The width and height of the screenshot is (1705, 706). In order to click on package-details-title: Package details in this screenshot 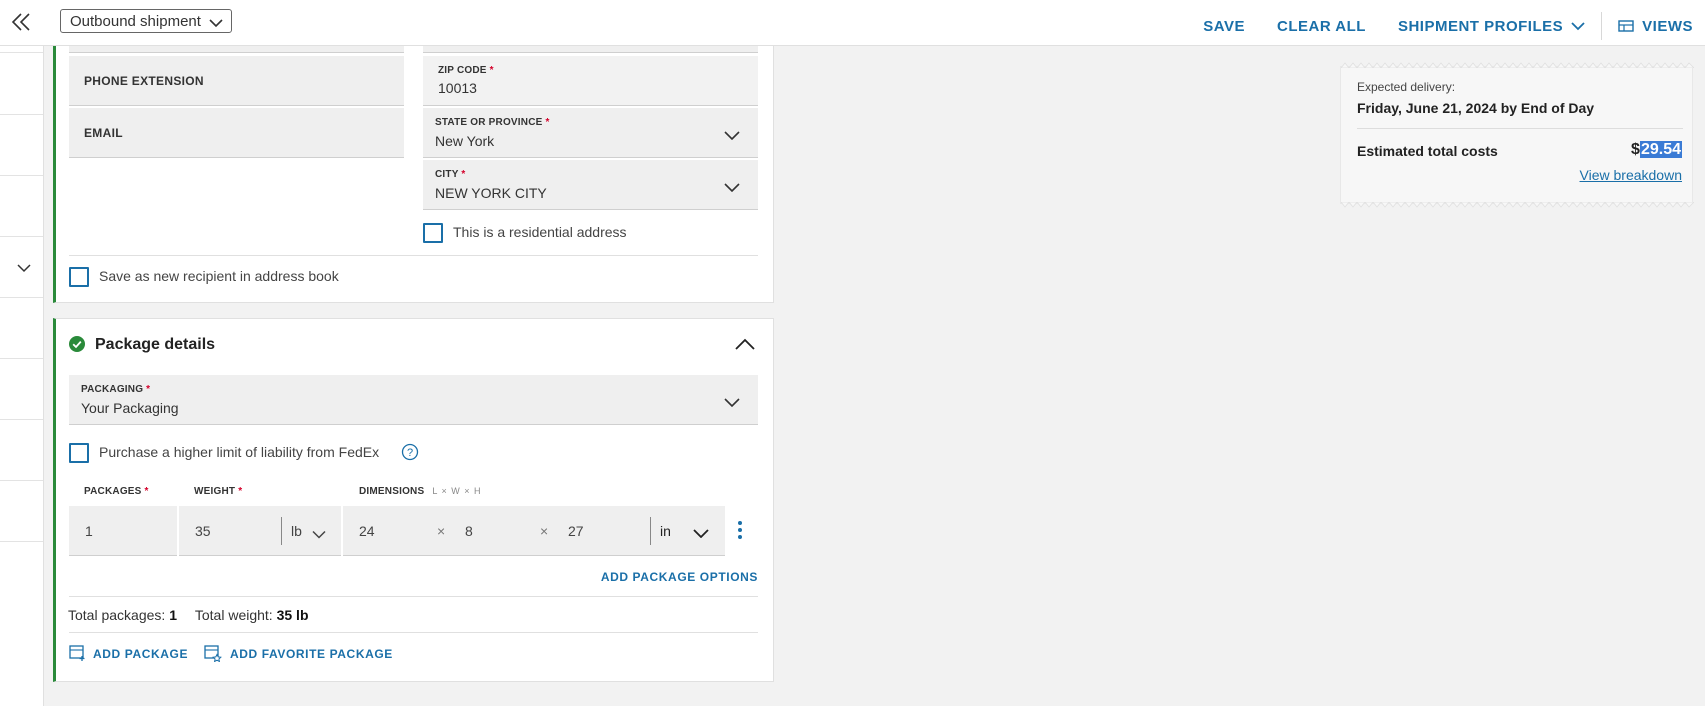, I will do `click(155, 344)`.